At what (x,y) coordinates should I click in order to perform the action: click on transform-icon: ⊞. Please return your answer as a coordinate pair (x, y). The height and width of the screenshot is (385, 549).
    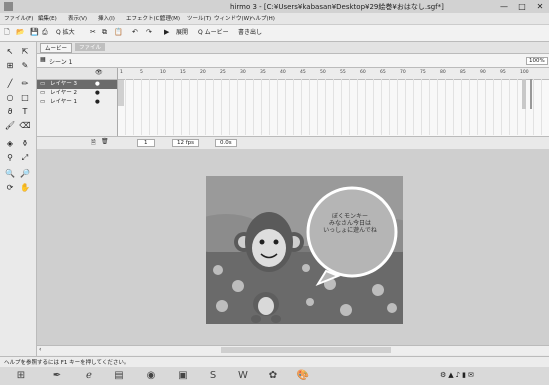
    Looking at the image, I should click on (10, 66).